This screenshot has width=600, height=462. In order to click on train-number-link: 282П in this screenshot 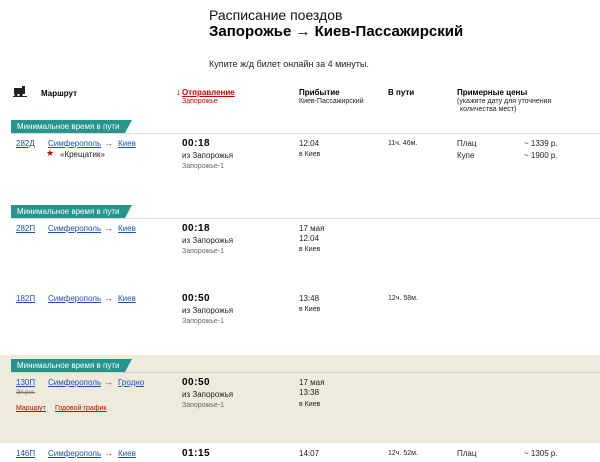, I will do `click(25, 228)`.